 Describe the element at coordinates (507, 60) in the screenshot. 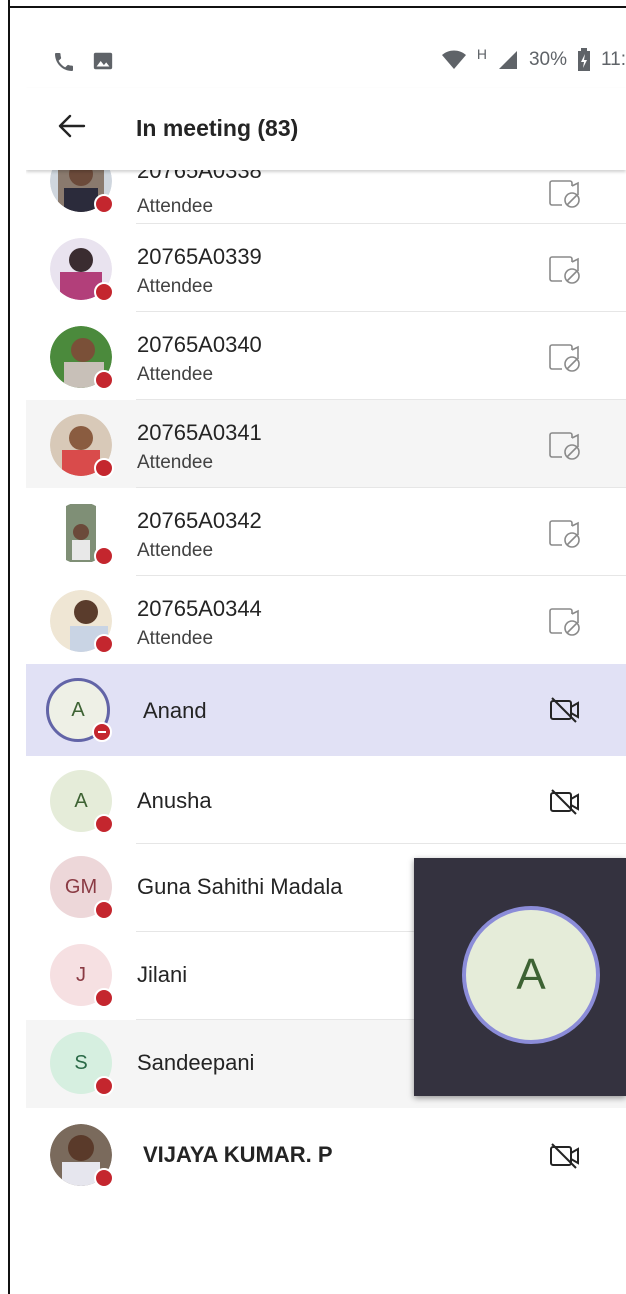

I see `cell-signal-icon` at that location.